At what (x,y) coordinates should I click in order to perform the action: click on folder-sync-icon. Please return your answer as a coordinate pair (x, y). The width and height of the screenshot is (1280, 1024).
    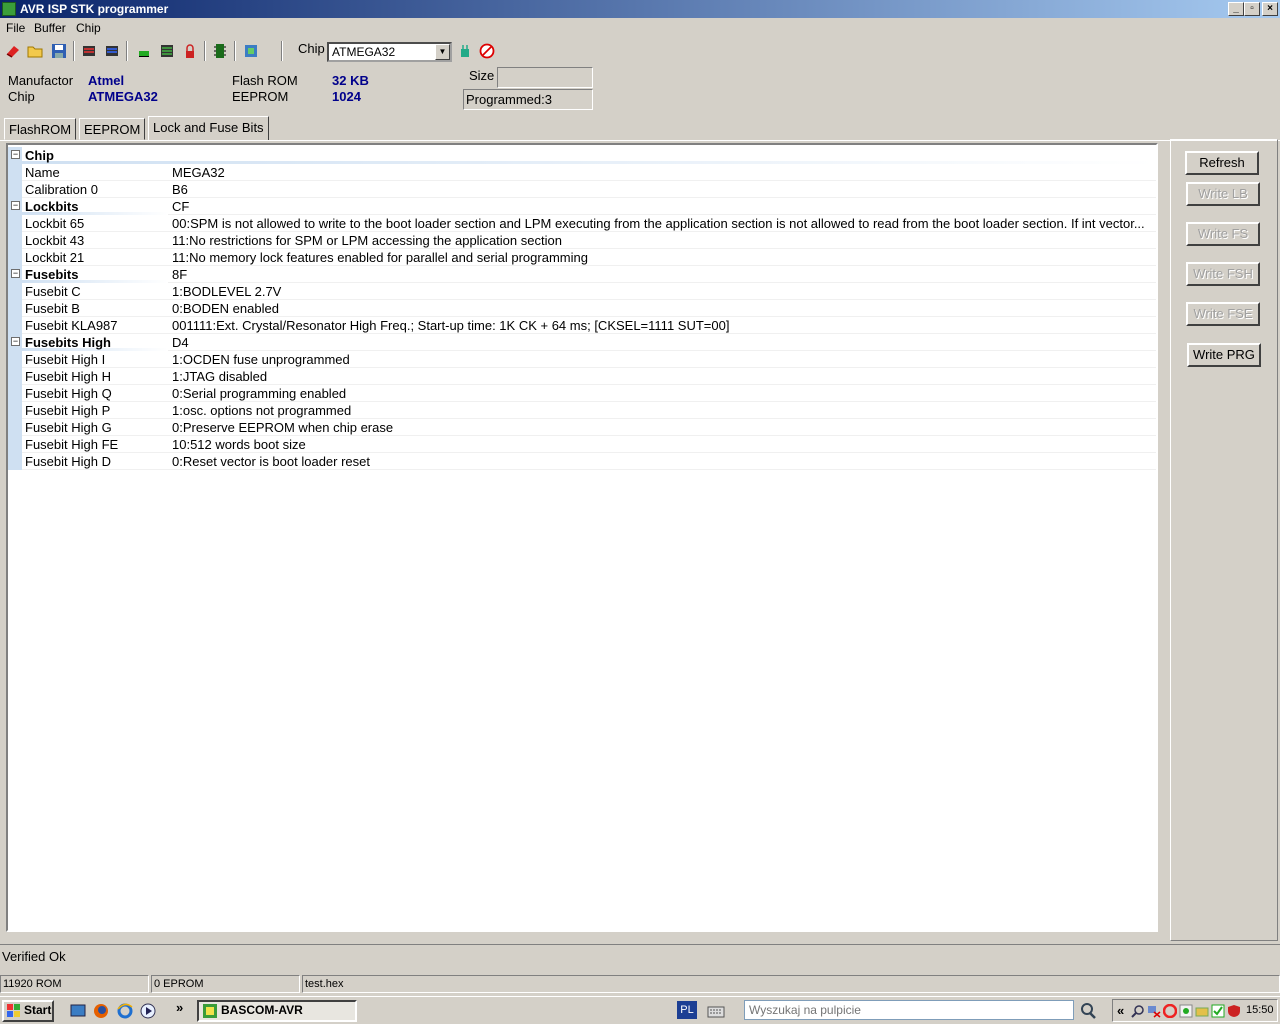
    Looking at the image, I should click on (1202, 1011).